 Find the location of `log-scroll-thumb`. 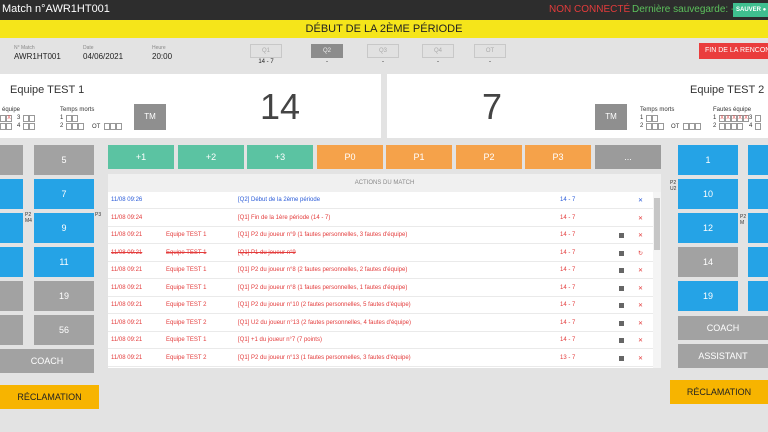

log-scroll-thumb is located at coordinates (657, 224).